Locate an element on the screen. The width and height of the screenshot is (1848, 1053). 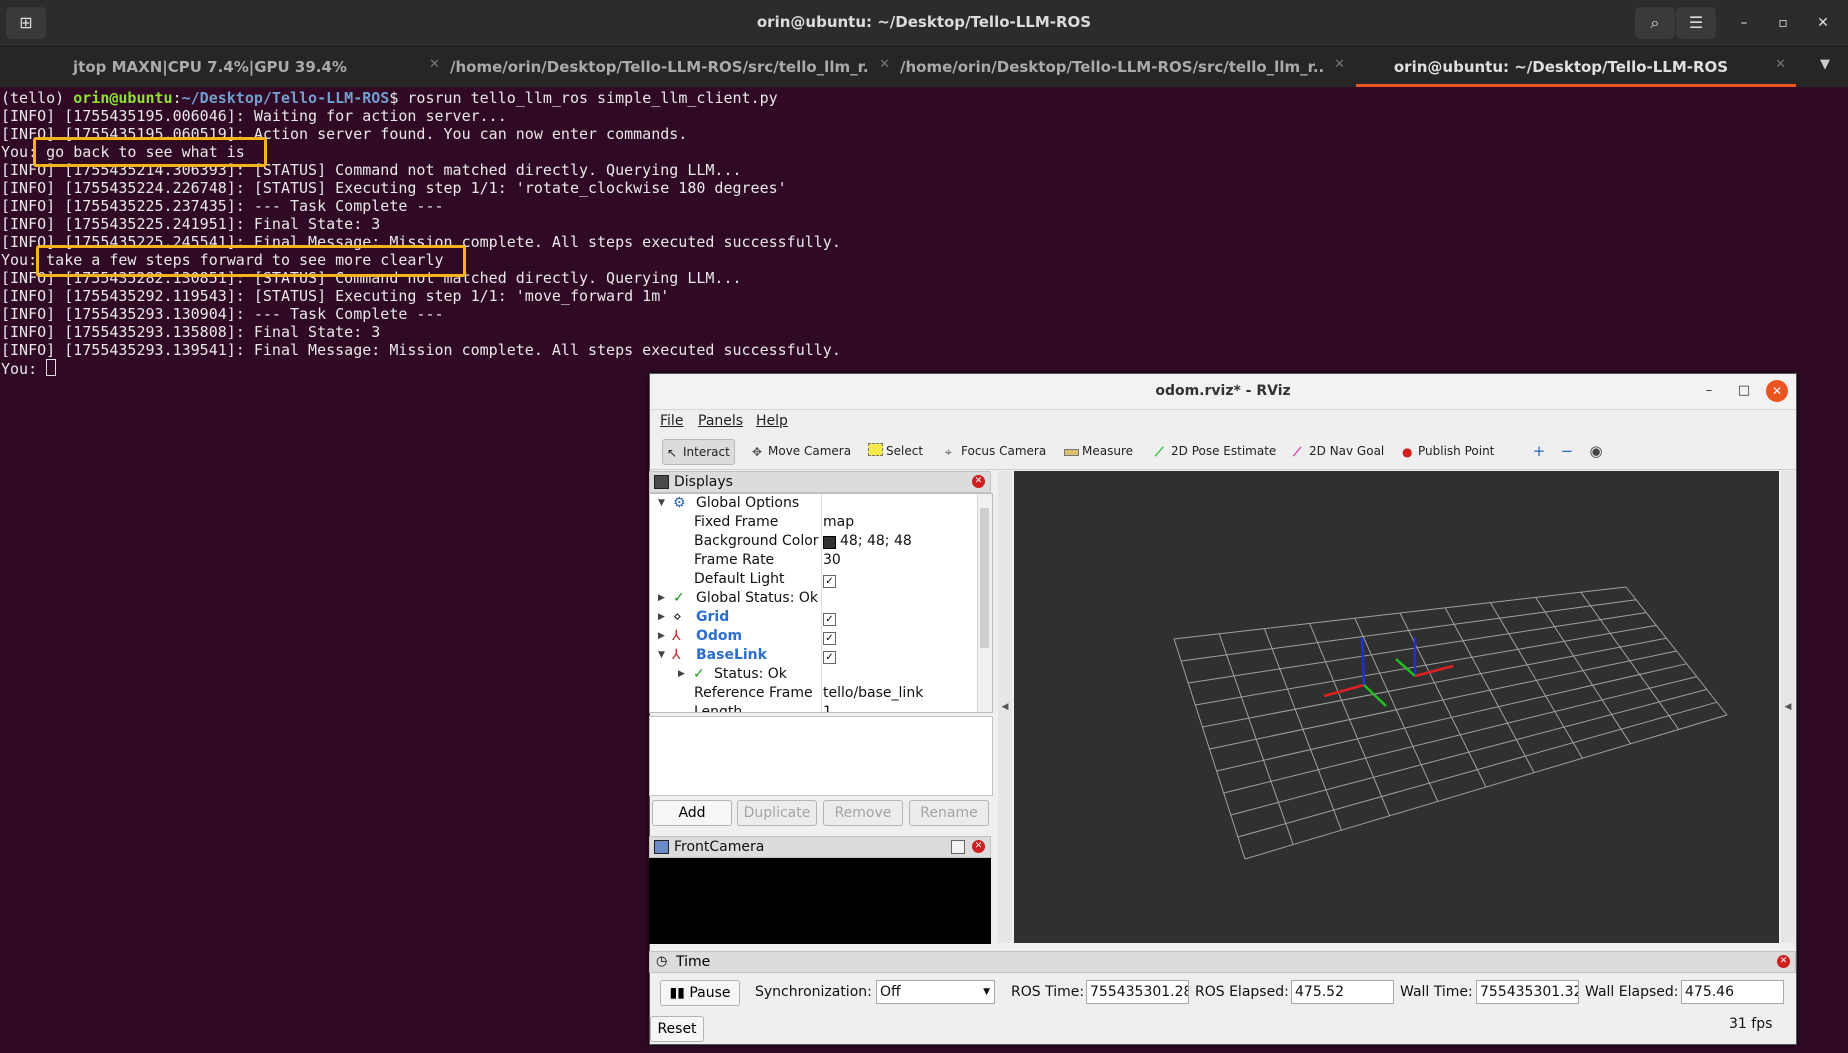
tree-row-grid: ▶ ⋄ Grid ✓ is located at coordinates (812, 617).